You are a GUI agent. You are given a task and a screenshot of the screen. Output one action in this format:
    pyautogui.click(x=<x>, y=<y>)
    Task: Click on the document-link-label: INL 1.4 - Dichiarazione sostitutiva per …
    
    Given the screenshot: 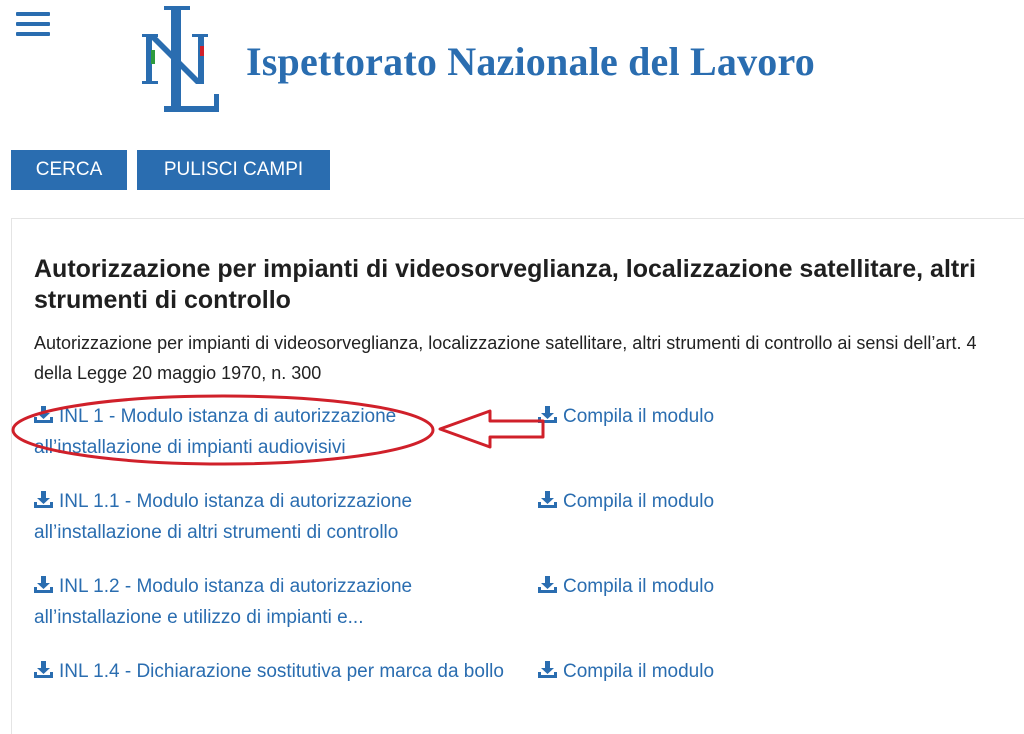 What is the action you would take?
    pyautogui.click(x=281, y=671)
    